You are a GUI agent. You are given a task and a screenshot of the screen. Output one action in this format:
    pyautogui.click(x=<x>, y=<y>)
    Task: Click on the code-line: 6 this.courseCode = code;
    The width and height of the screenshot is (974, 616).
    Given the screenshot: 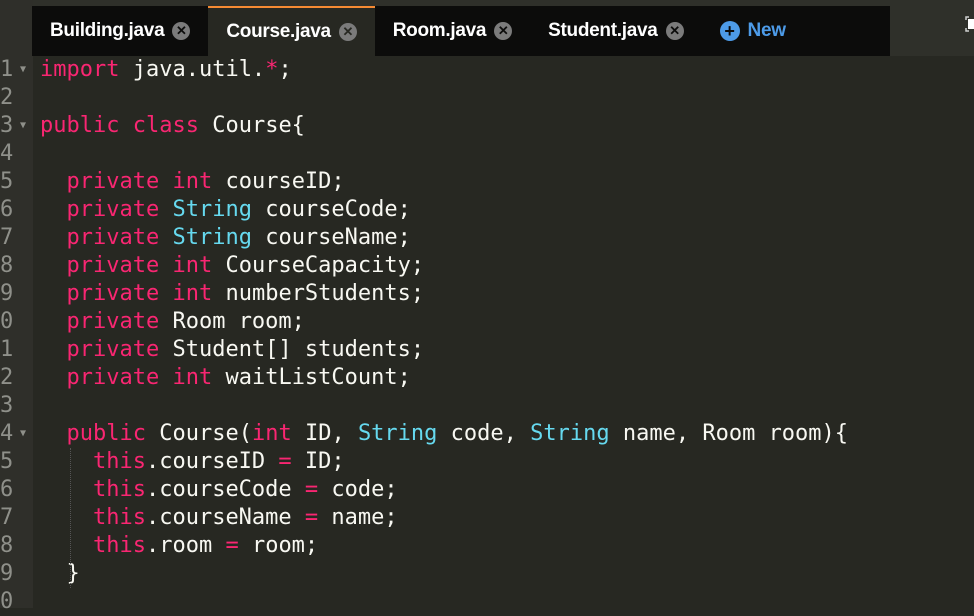 What is the action you would take?
    pyautogui.click(x=487, y=490)
    